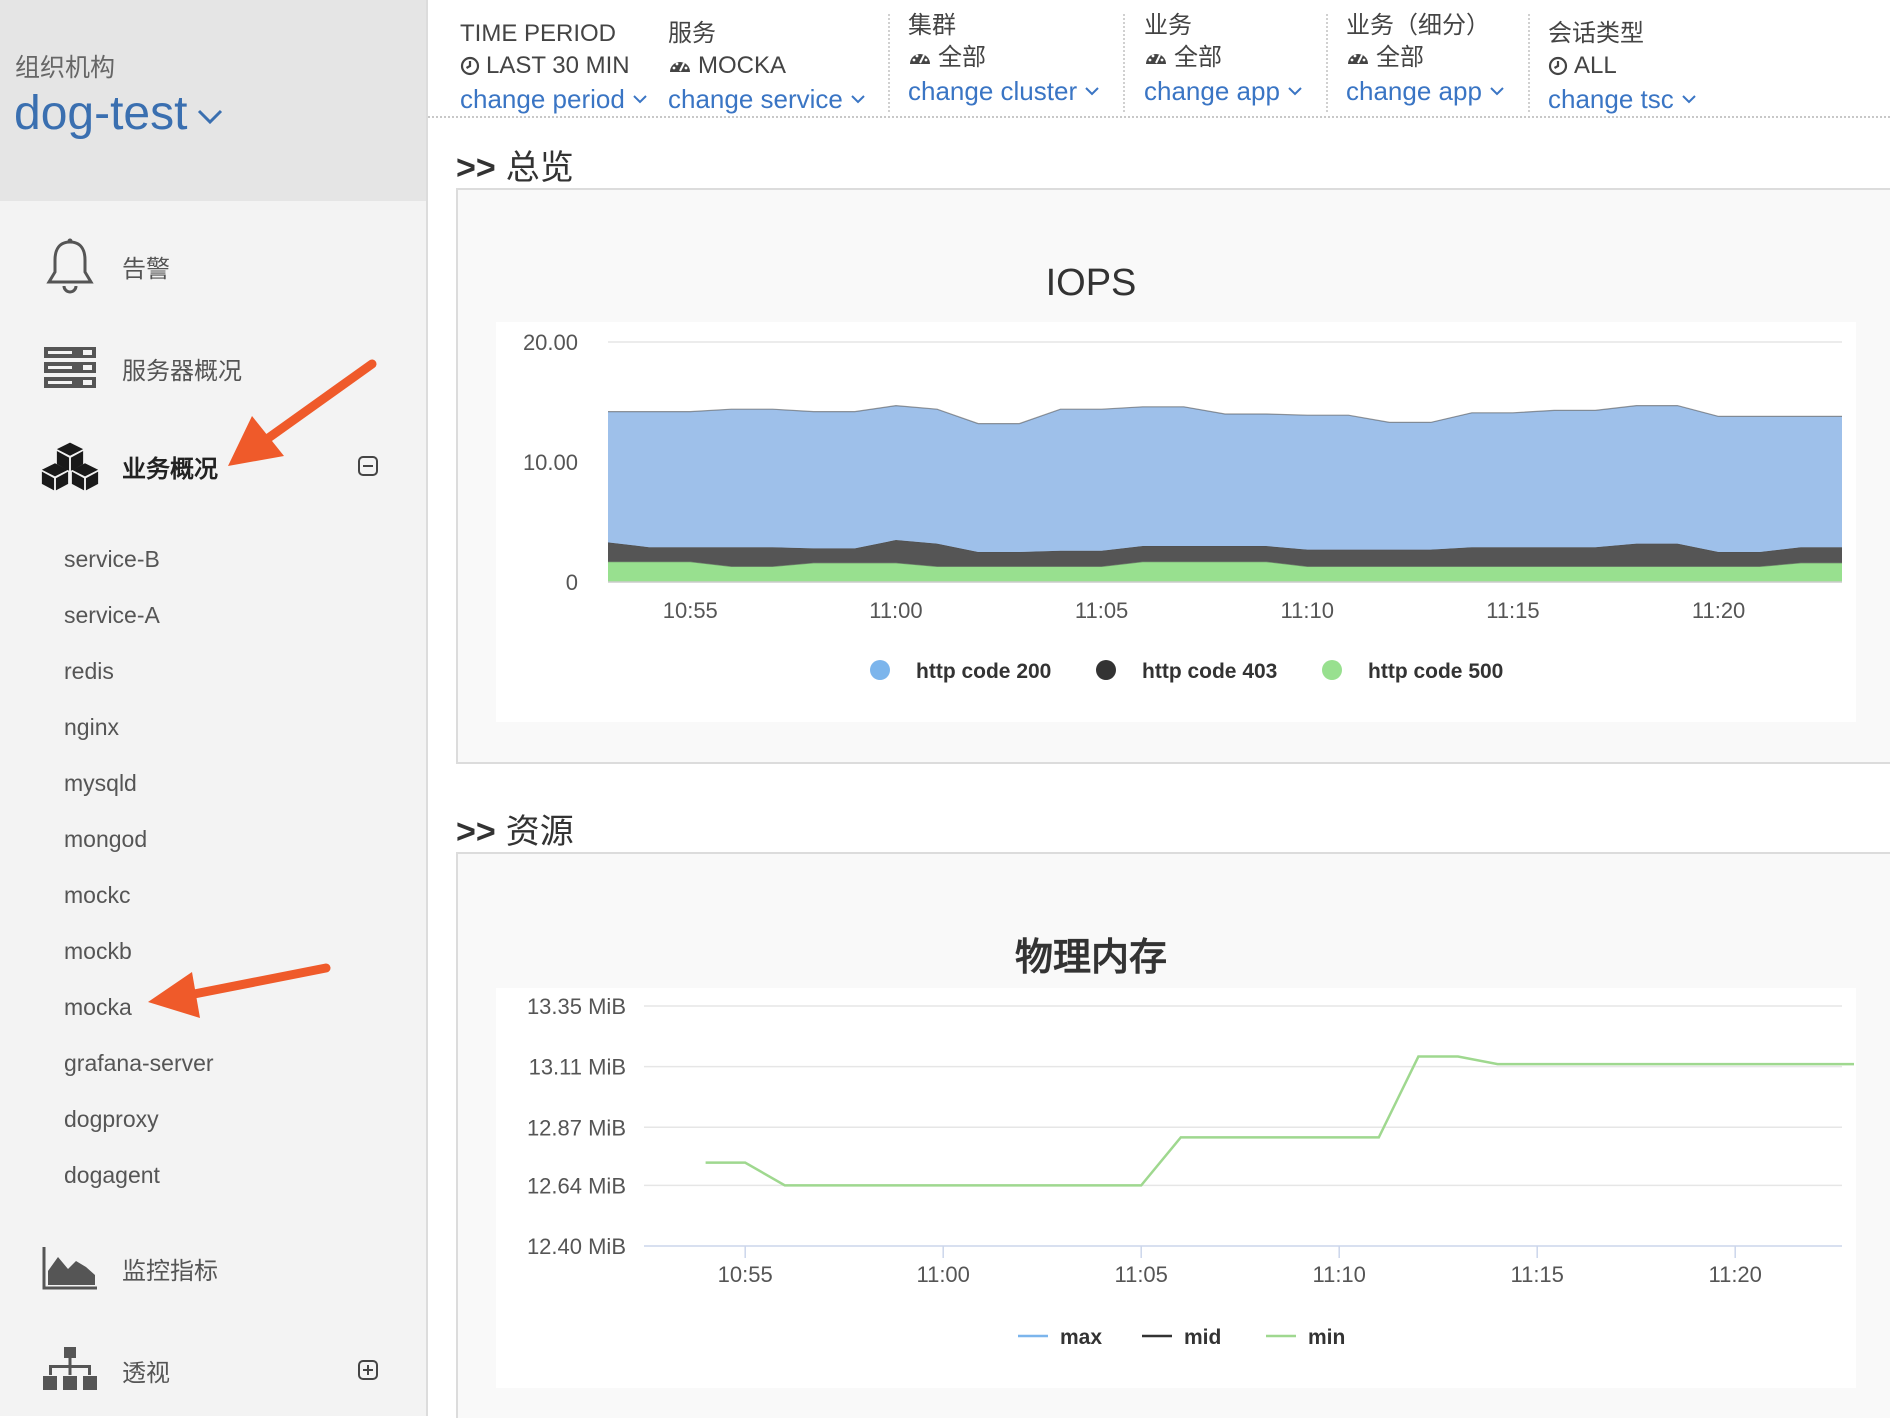  Describe the element at coordinates (1168, 25) in the screenshot. I see `filter-title: 业务` at that location.